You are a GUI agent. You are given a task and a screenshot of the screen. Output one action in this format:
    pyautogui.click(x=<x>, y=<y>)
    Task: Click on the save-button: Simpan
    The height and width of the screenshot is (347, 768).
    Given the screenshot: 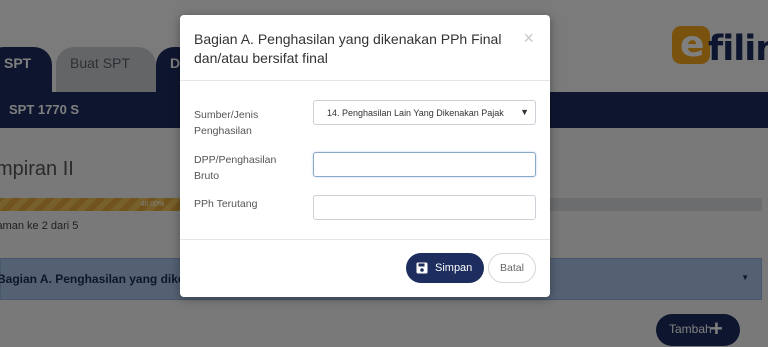 What is the action you would take?
    pyautogui.click(x=445, y=268)
    